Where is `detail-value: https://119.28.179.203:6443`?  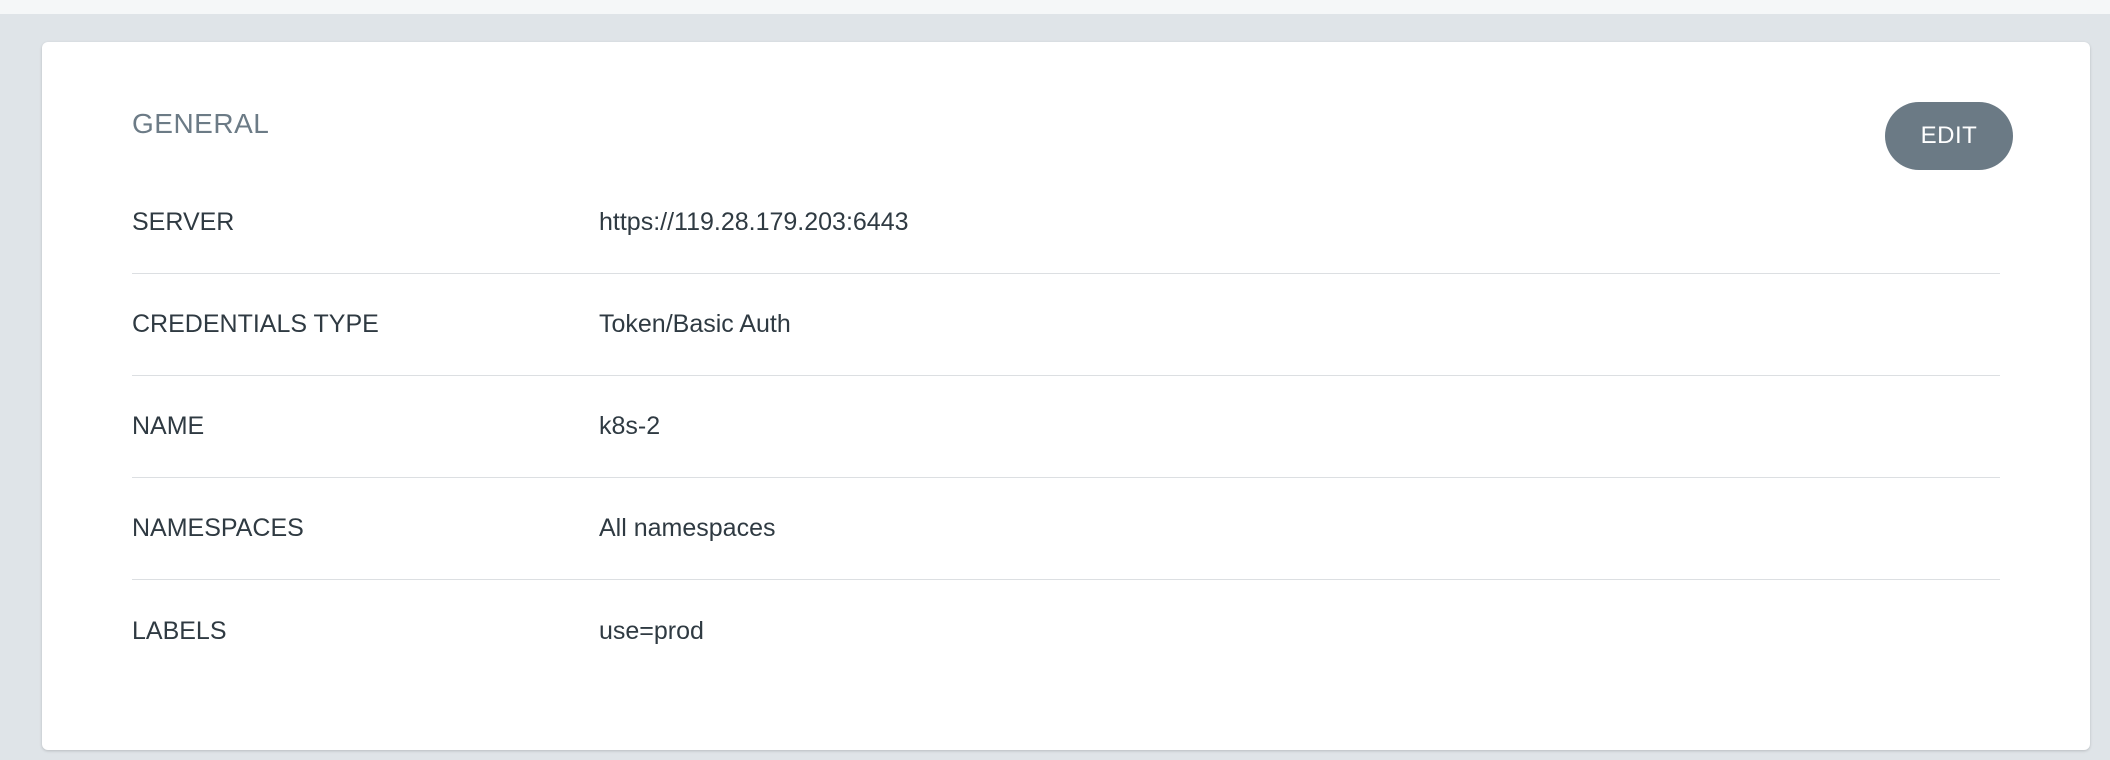 detail-value: https://119.28.179.203:6443 is located at coordinates (754, 222).